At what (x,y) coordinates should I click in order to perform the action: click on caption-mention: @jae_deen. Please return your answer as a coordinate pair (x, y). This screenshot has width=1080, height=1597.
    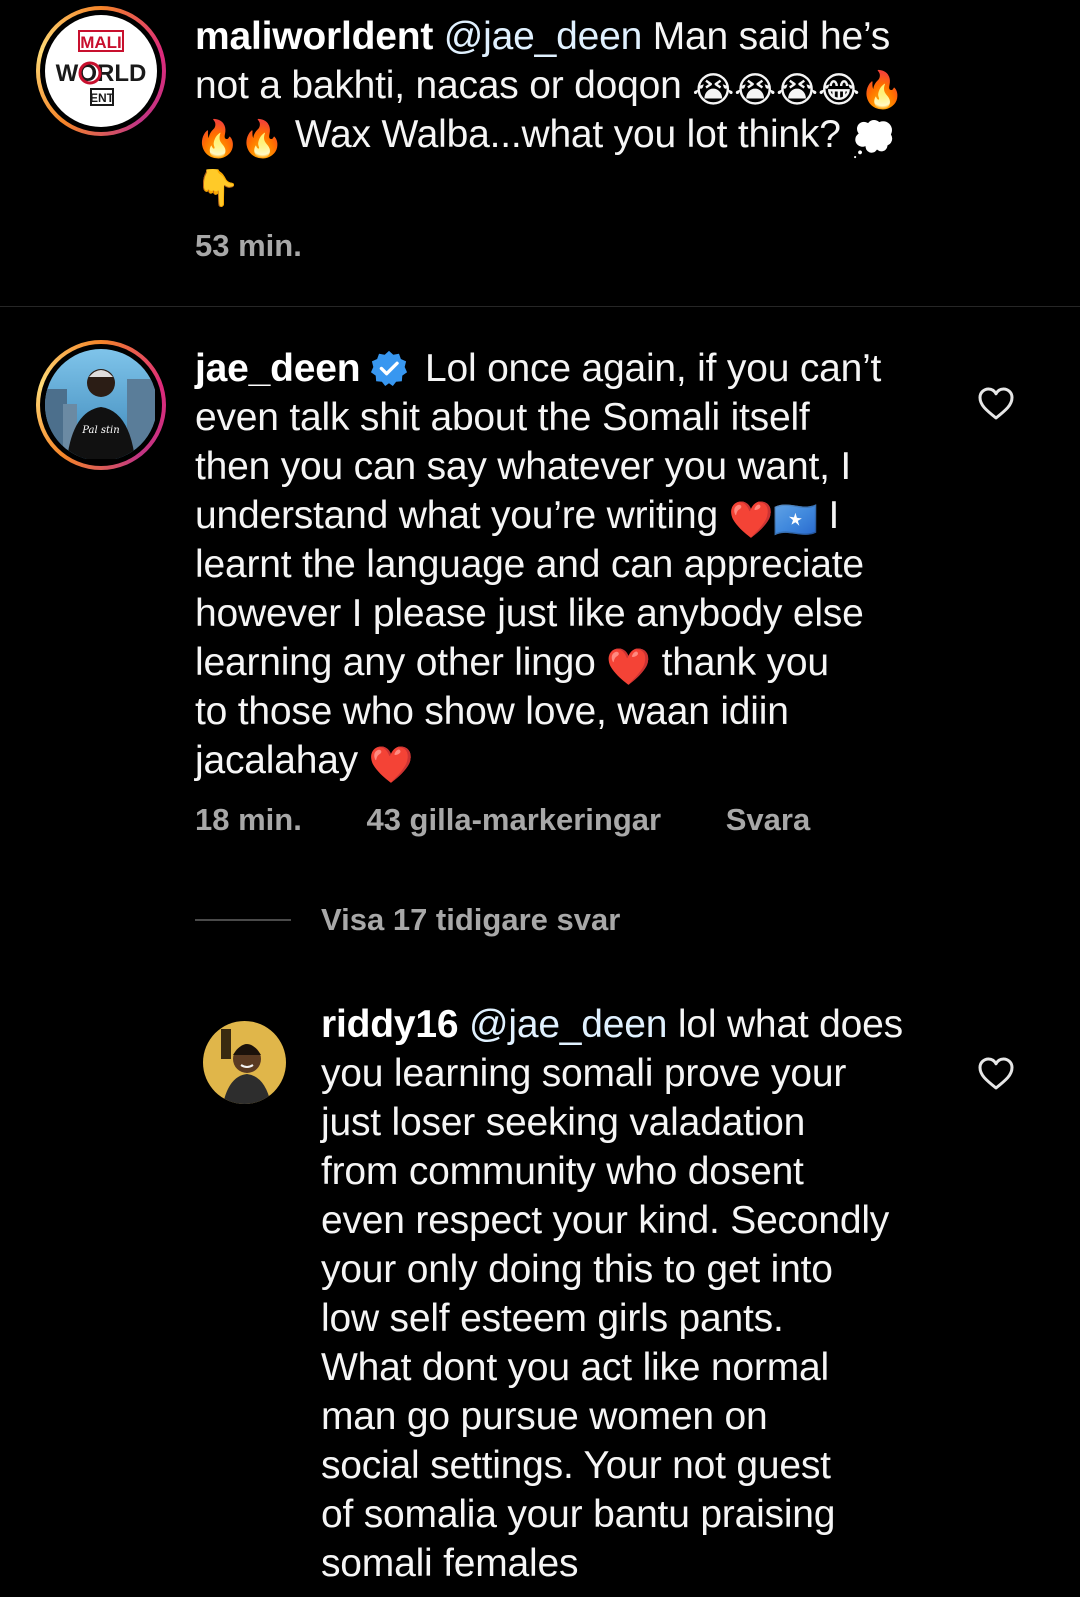
    Looking at the image, I should click on (543, 36).